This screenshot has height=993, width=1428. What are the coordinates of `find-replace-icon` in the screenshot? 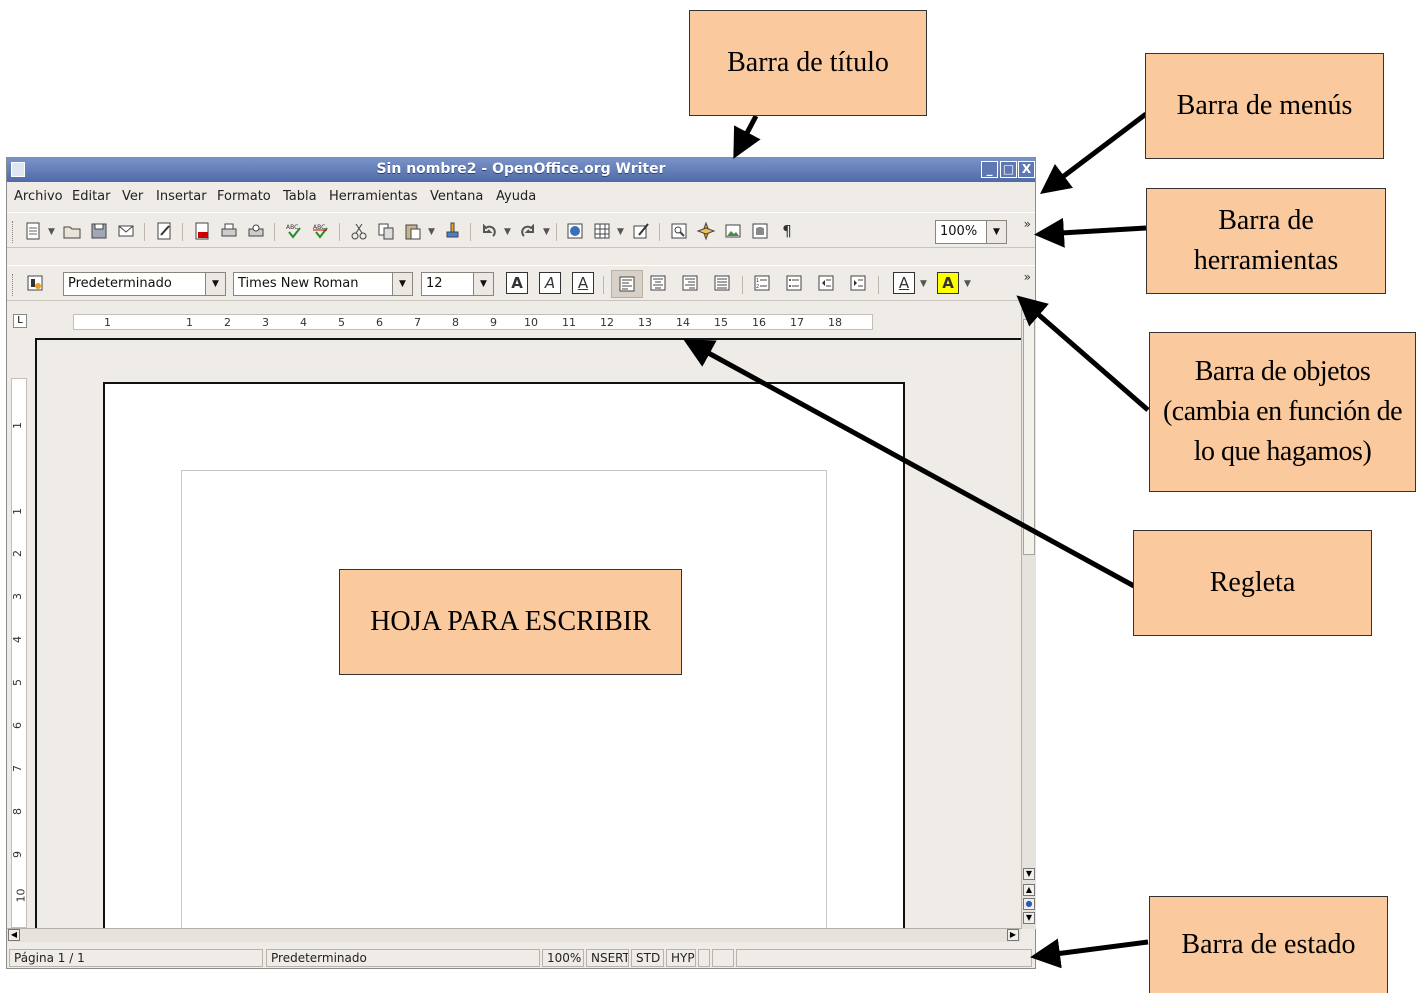 It's located at (679, 231).